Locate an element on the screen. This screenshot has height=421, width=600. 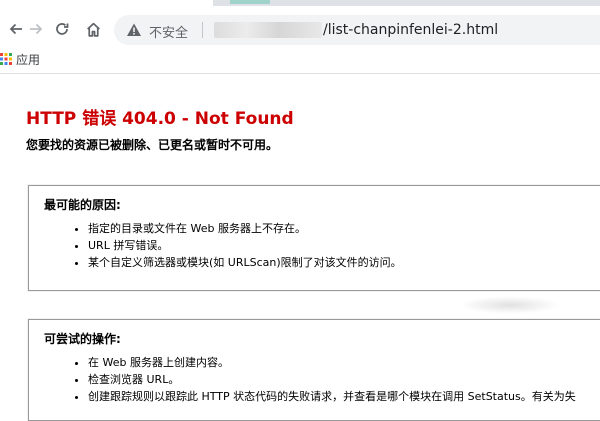
browser-toolbar: 不安全 /list-chanpinfenlei-2.html is located at coordinates (300, 26).